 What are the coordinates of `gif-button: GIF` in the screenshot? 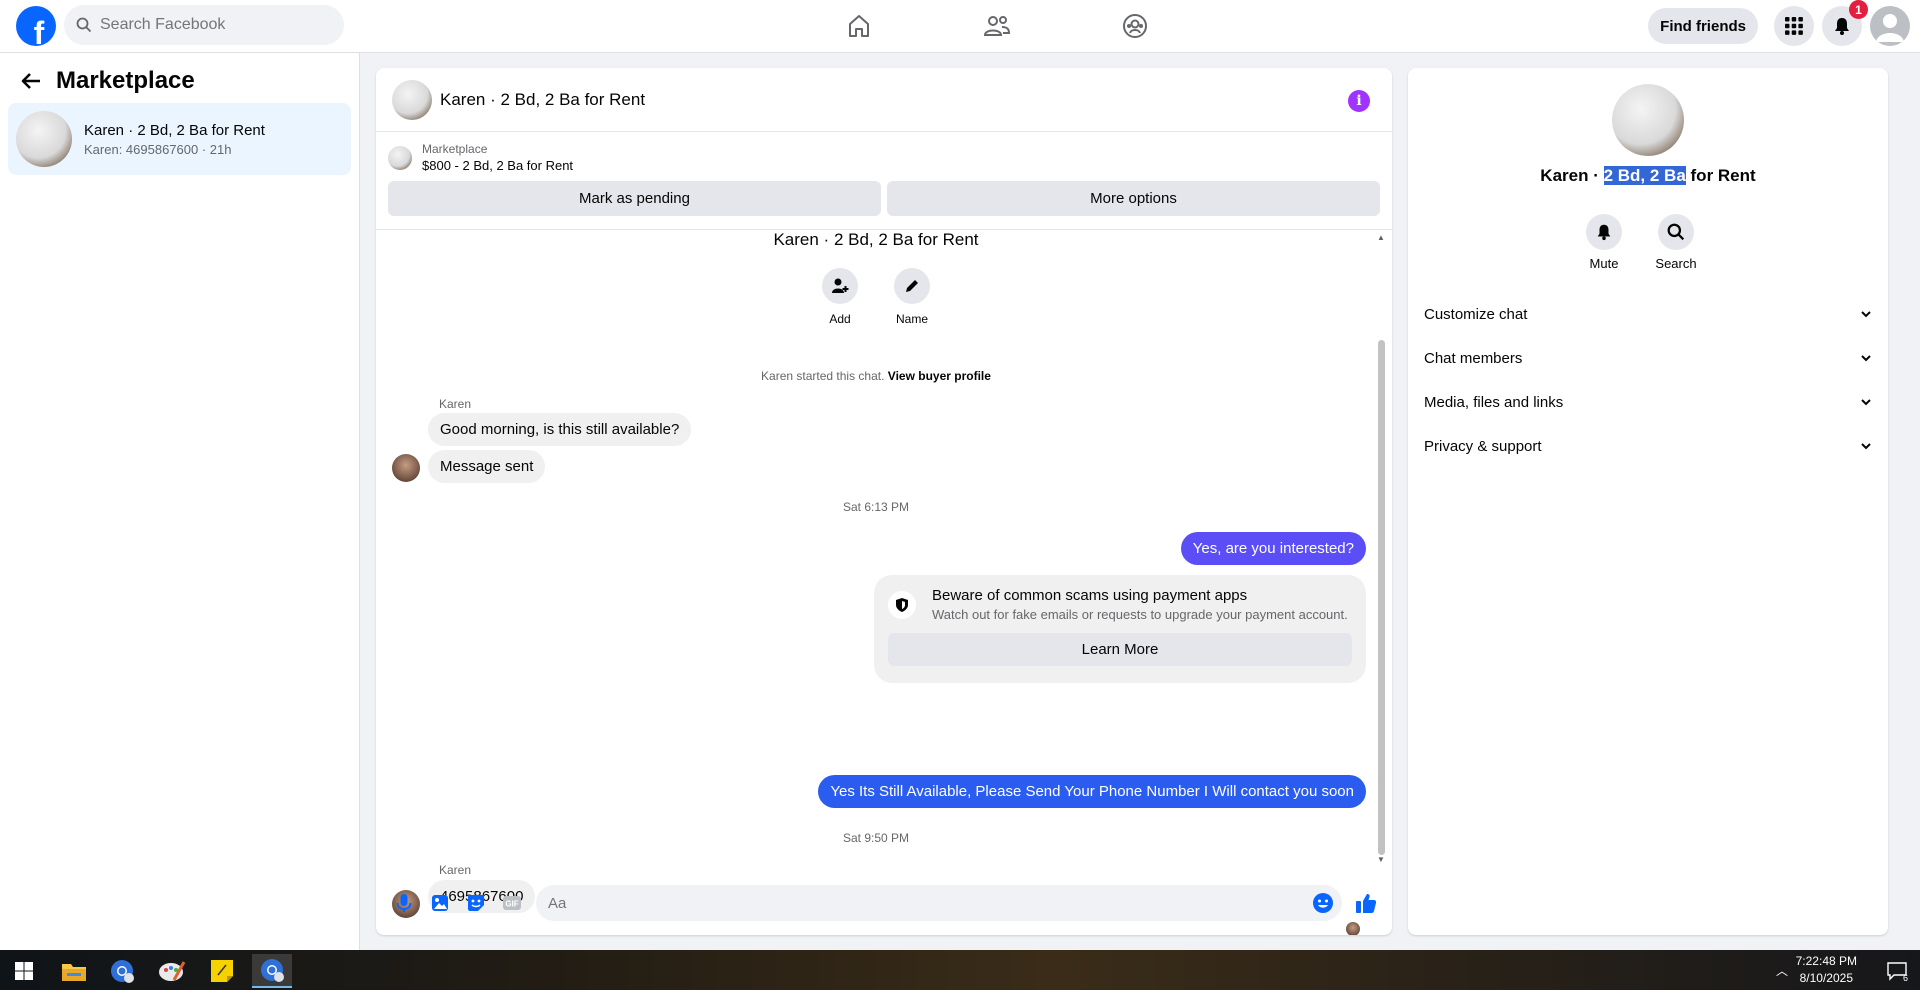 It's located at (512, 903).